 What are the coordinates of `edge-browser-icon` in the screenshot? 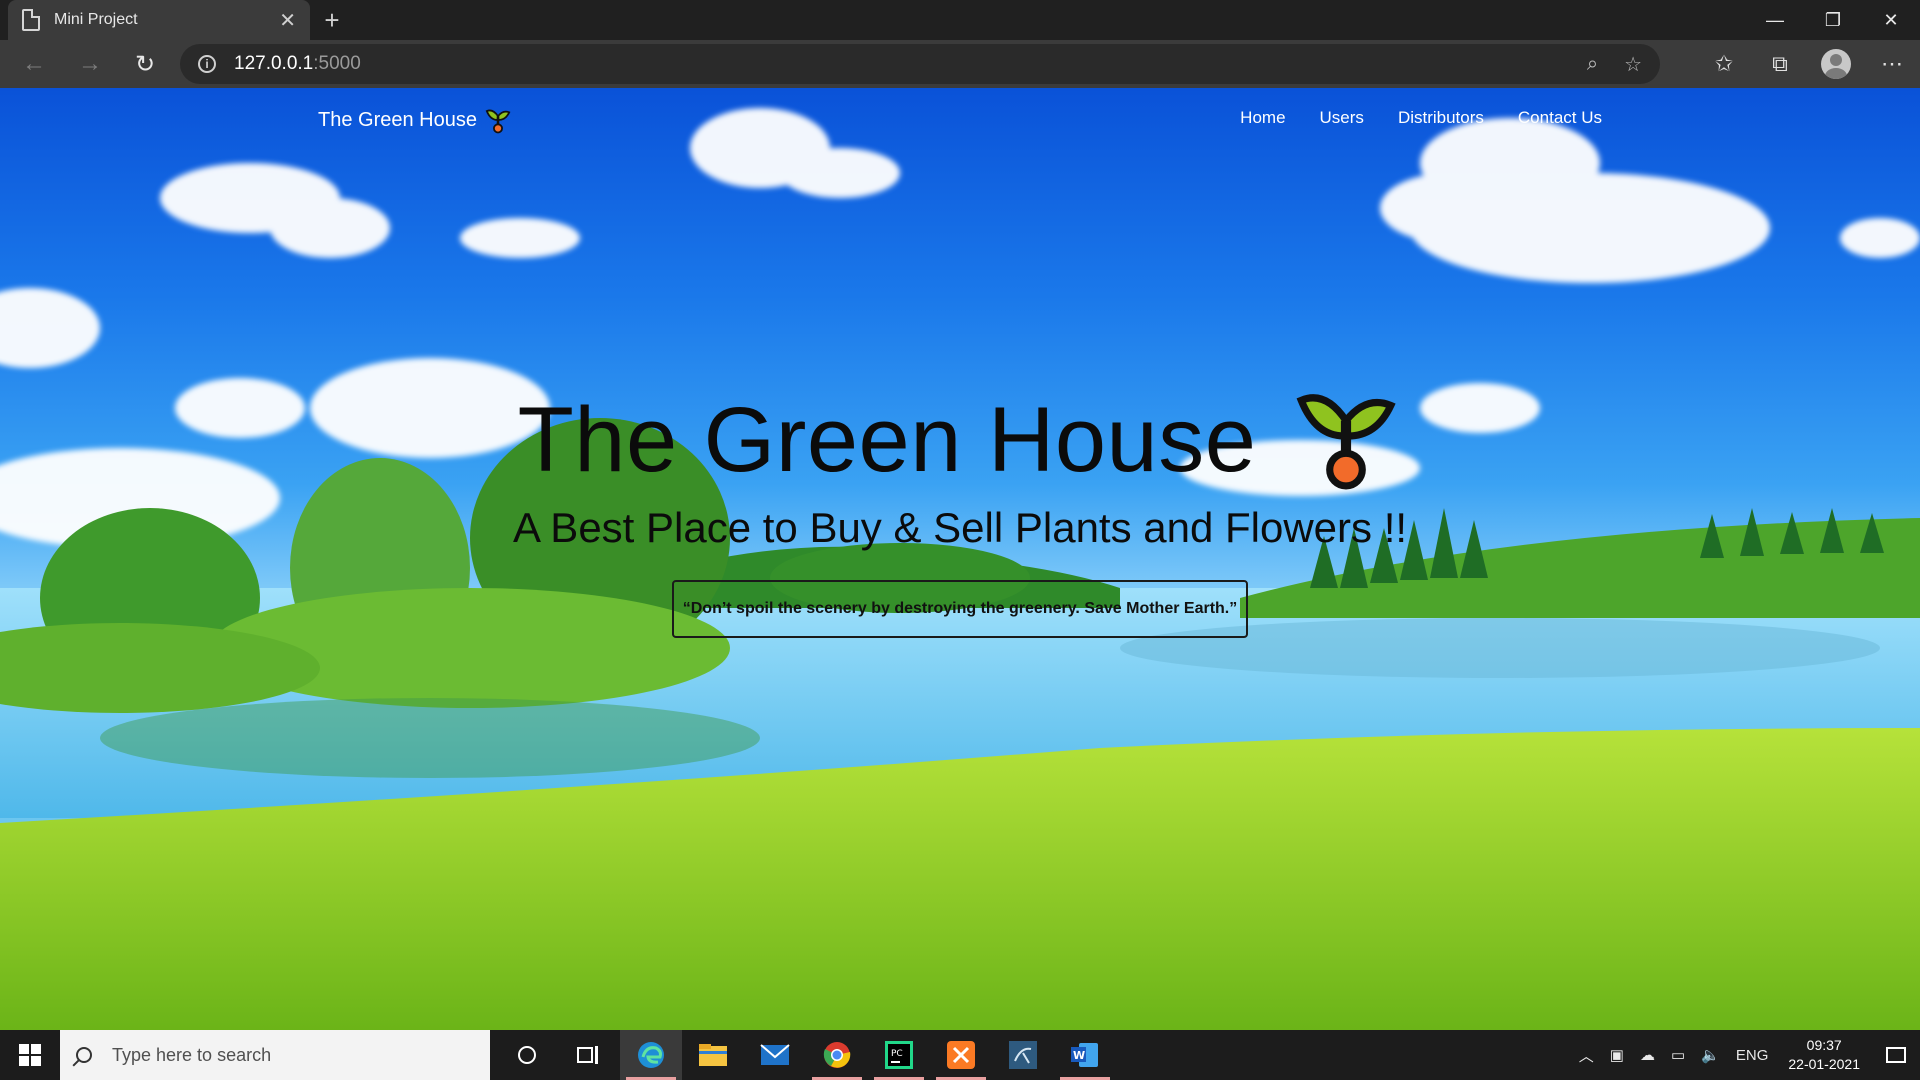 It's located at (651, 1055).